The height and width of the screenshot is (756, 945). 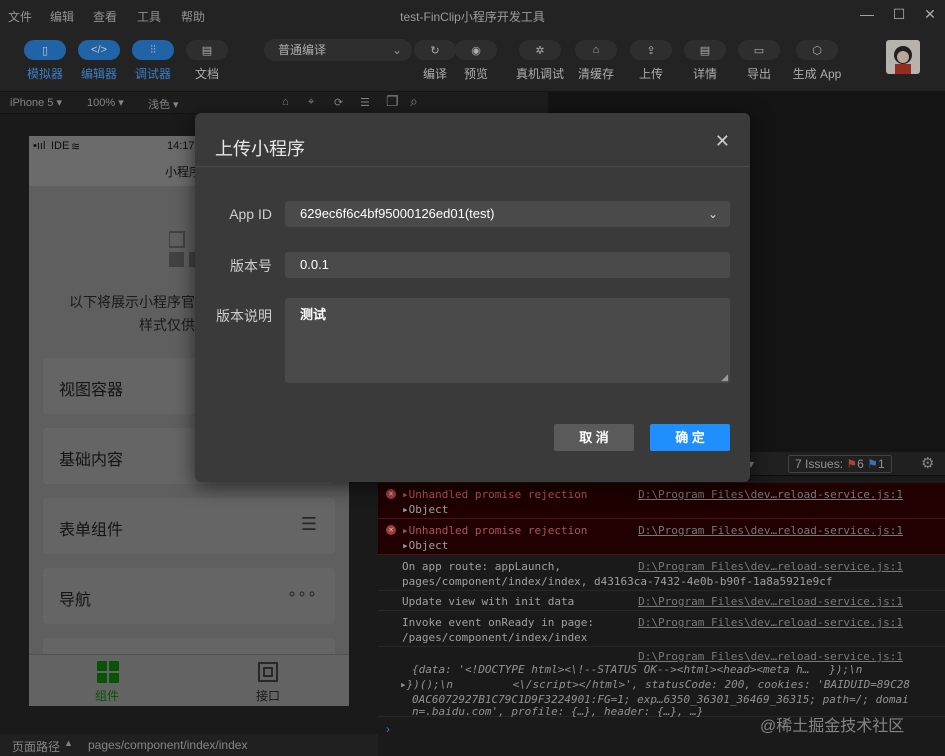 I want to click on close-icon: ✕, so click(x=722, y=141).